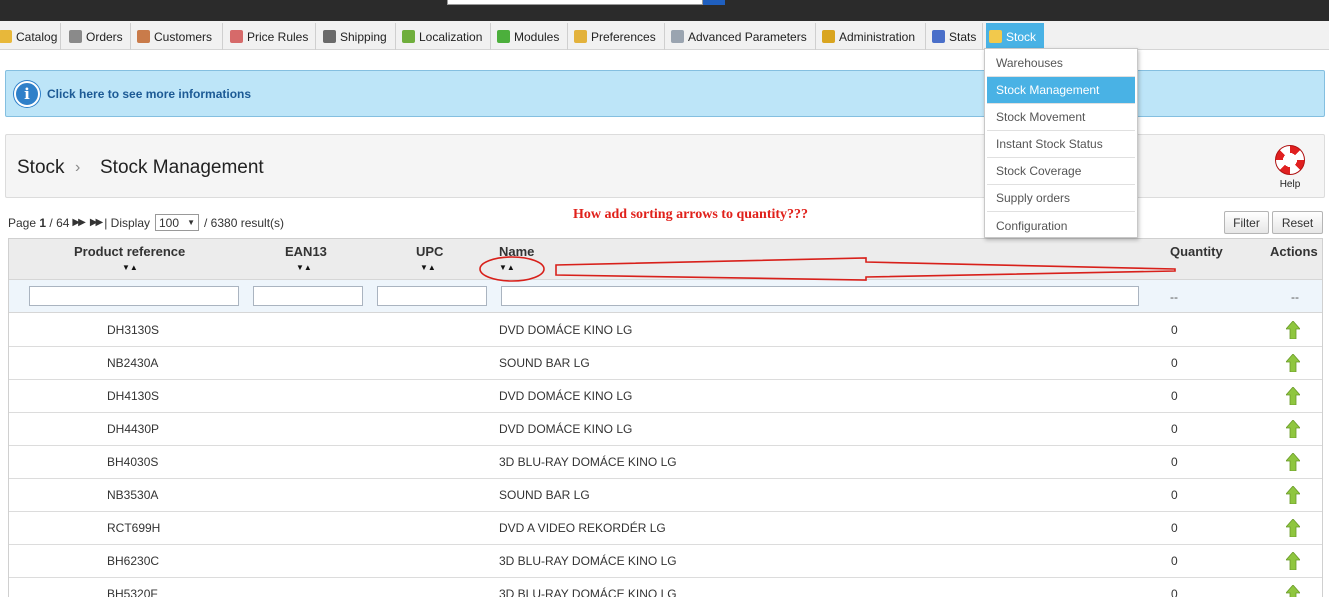 Image resolution: width=1329 pixels, height=597 pixels. Describe the element at coordinates (182, 167) in the screenshot. I see `page-title: Stock Management` at that location.